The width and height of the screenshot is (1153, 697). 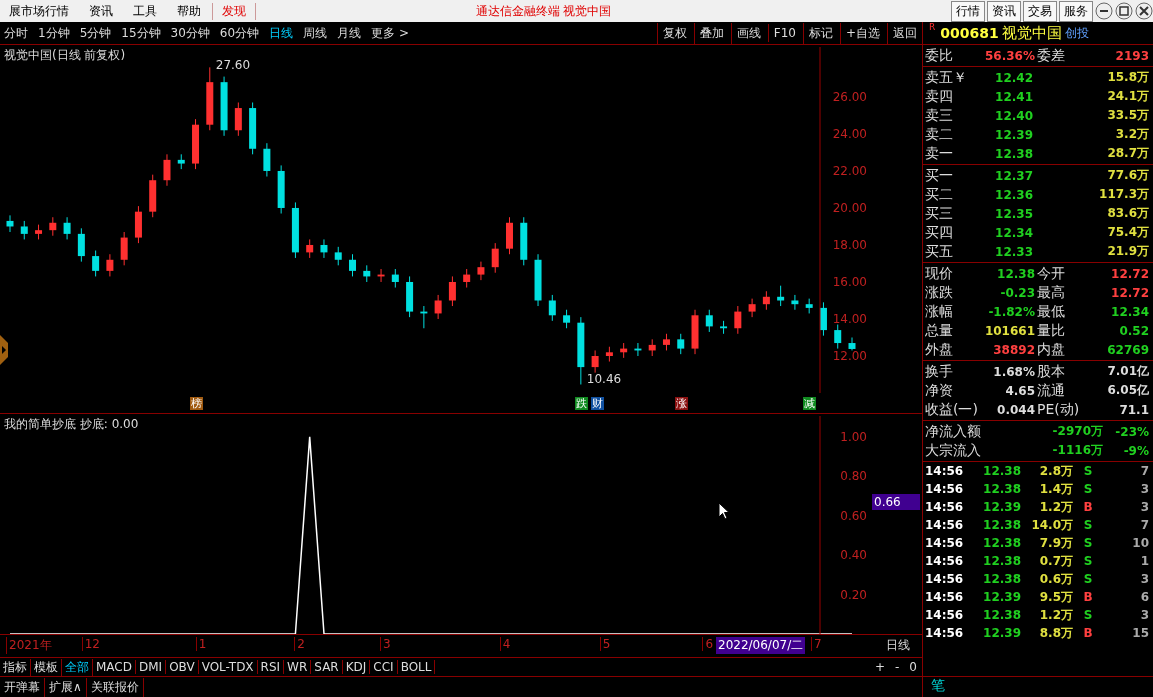 What do you see at coordinates (141, 33) in the screenshot?
I see `period-tab: 15分钟` at bounding box center [141, 33].